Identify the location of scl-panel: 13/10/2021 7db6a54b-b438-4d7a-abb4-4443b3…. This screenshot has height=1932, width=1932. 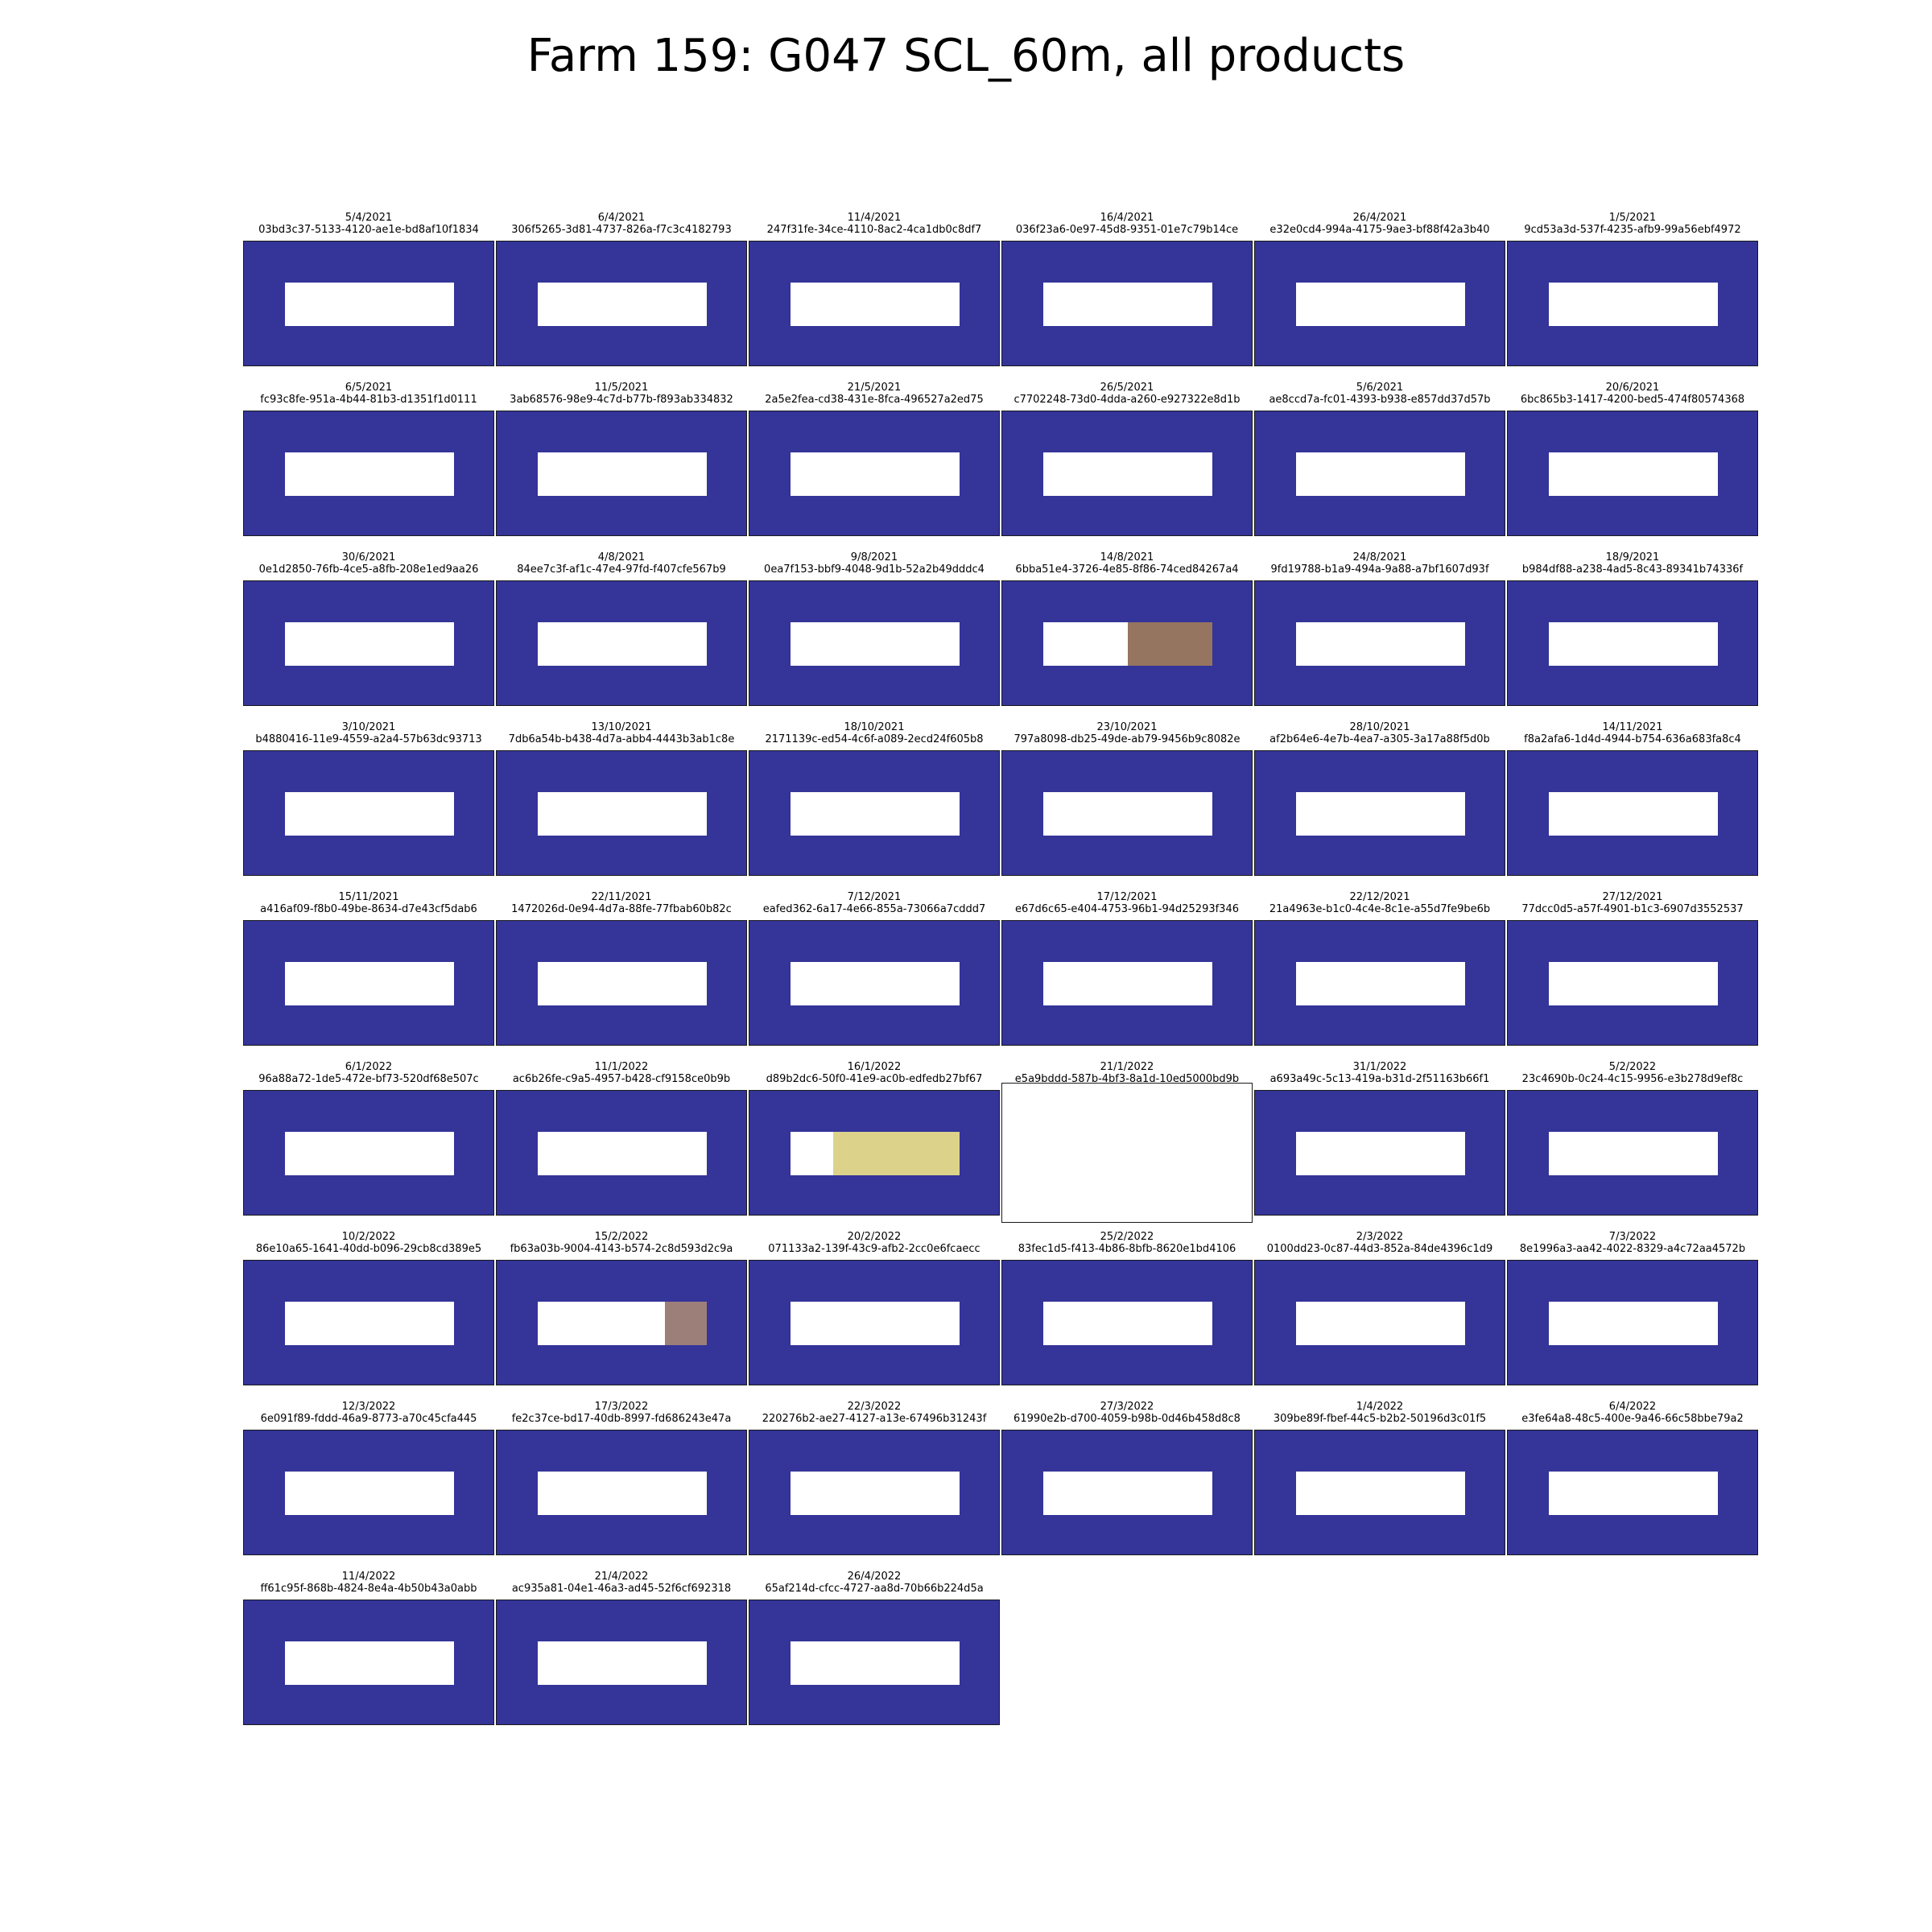
(621, 806).